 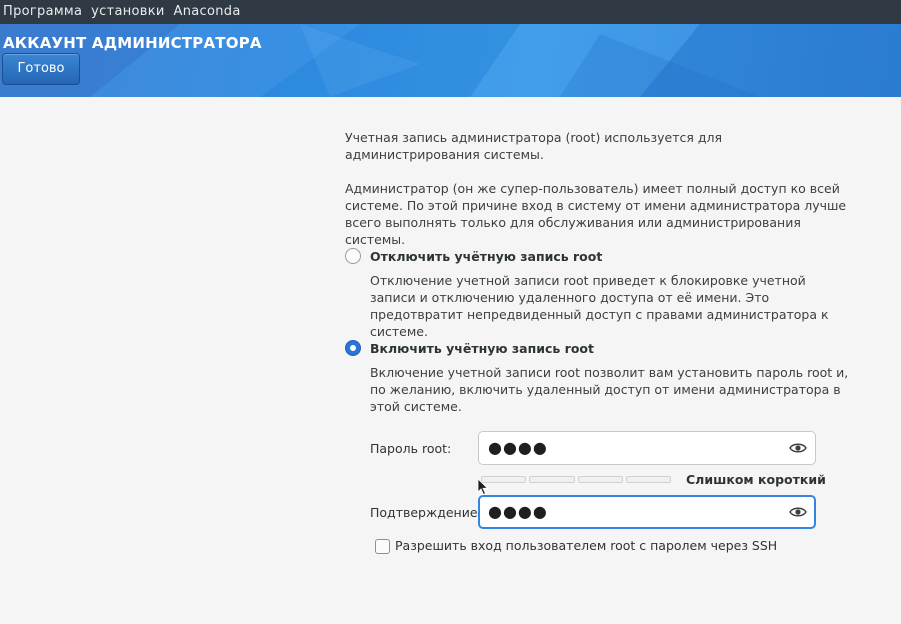 What do you see at coordinates (483, 487) in the screenshot?
I see `mouse-cursor-icon` at bounding box center [483, 487].